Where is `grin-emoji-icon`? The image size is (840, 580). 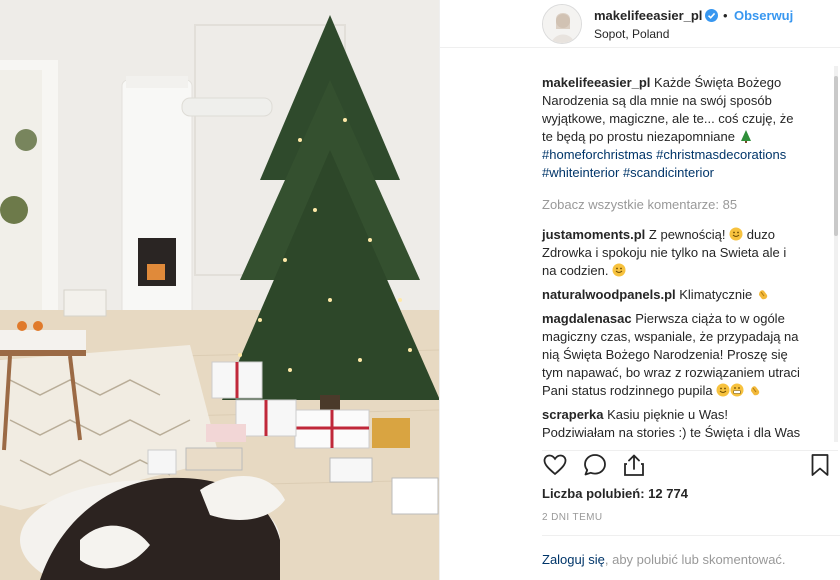 grin-emoji-icon is located at coordinates (737, 390).